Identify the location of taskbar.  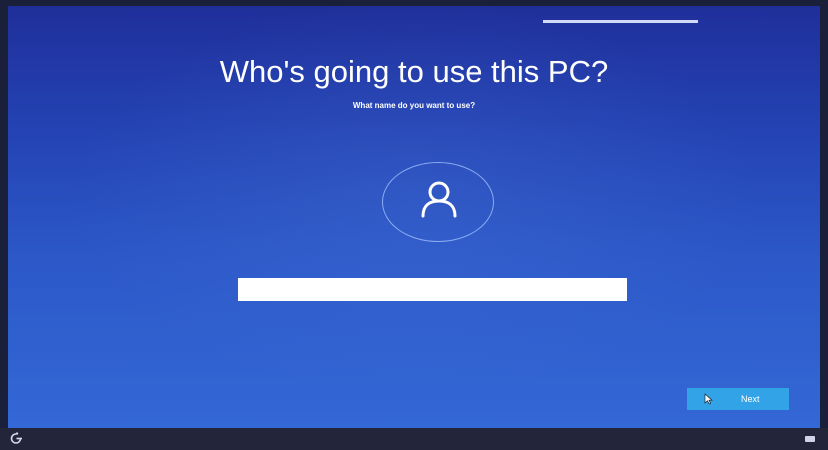
(414, 439).